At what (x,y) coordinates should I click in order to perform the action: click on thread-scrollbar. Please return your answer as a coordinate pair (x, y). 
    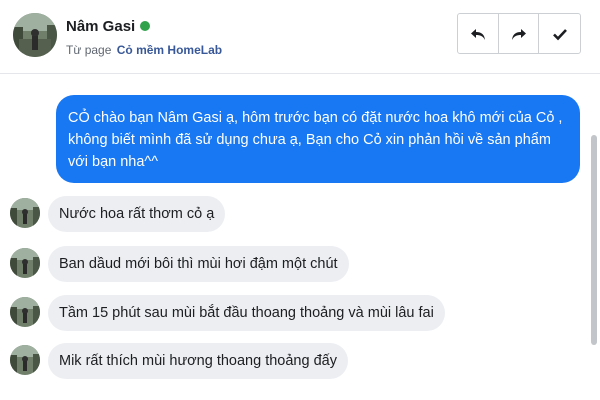
    Looking at the image, I should click on (594, 240).